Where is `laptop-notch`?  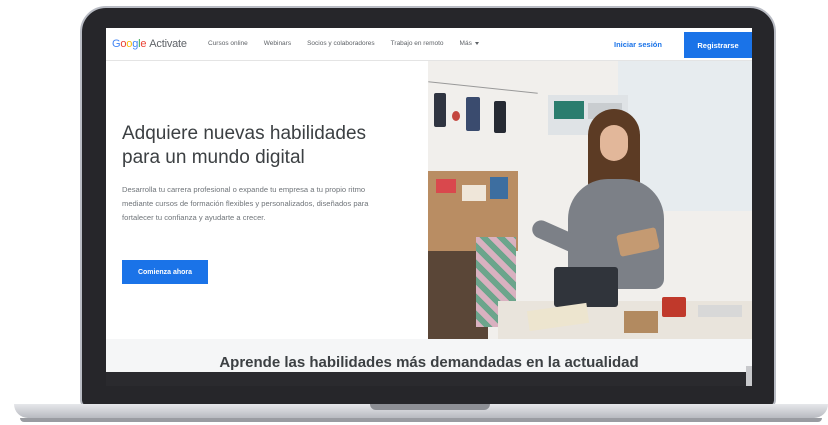
laptop-notch is located at coordinates (430, 407).